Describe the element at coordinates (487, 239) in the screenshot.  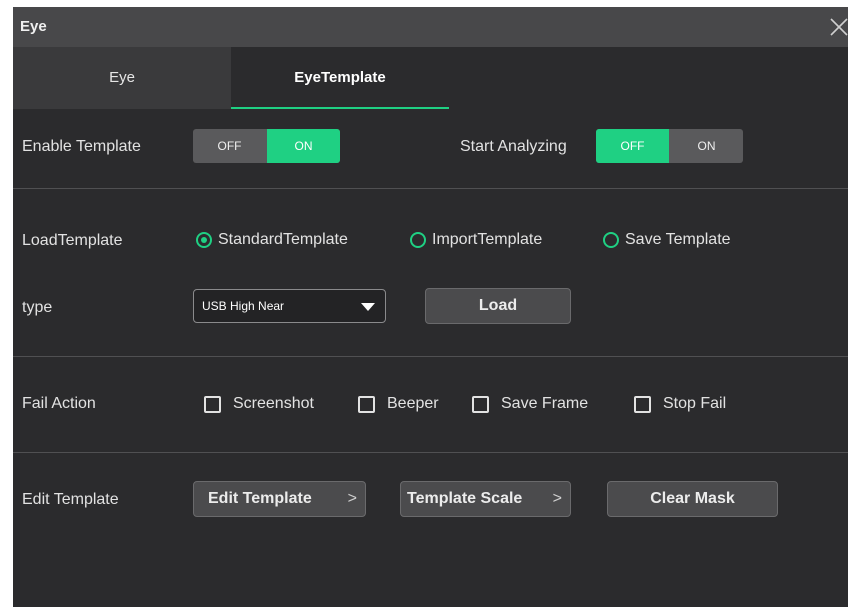
I see `radio-import-template-label: ImportTemplate` at that location.